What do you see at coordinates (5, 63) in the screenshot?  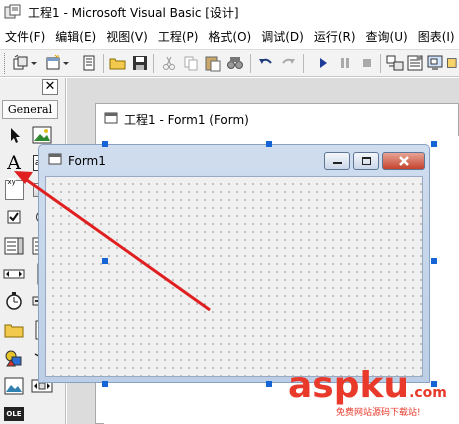 I see `toolbar-grip` at bounding box center [5, 63].